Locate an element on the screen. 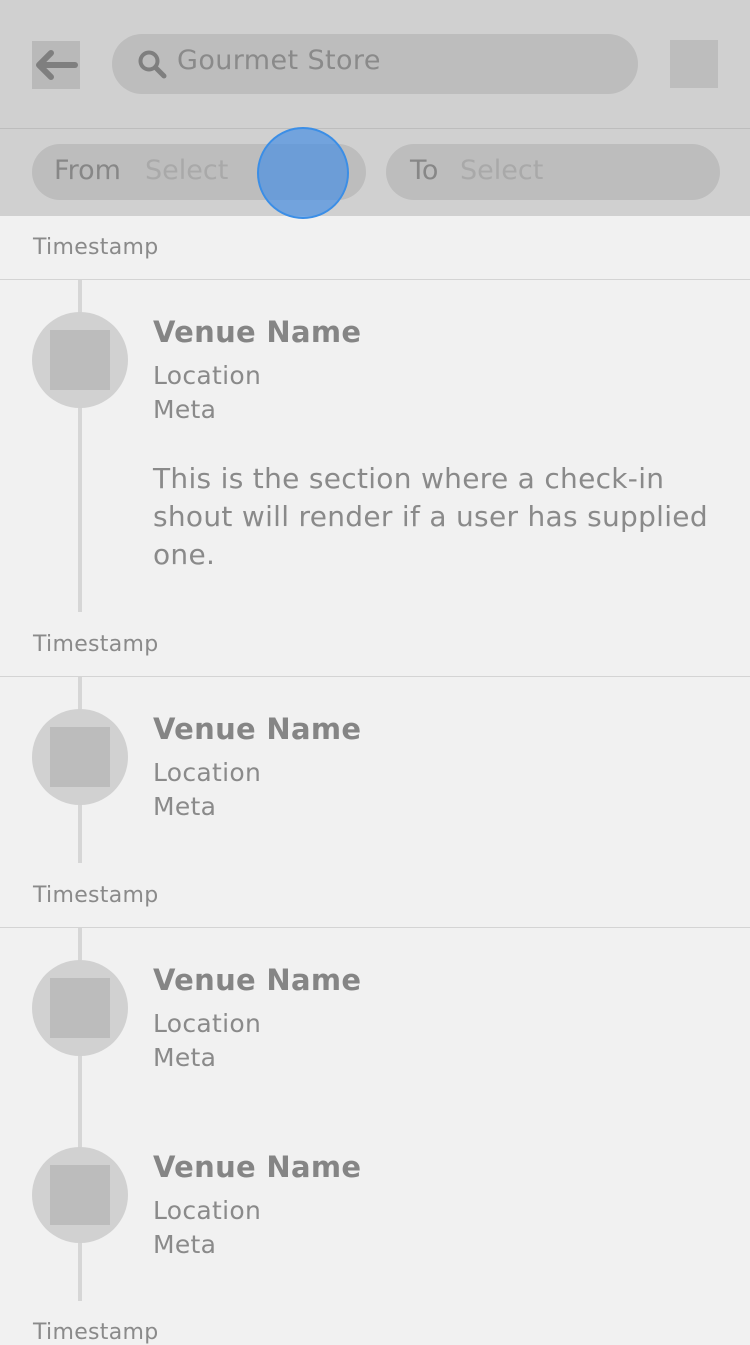  back-button is located at coordinates (56, 65).